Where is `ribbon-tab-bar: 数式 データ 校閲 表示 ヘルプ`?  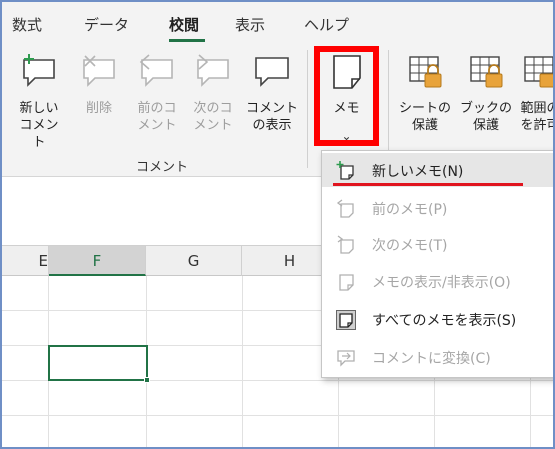 ribbon-tab-bar: 数式 データ 校閲 表示 ヘルプ is located at coordinates (277, 22).